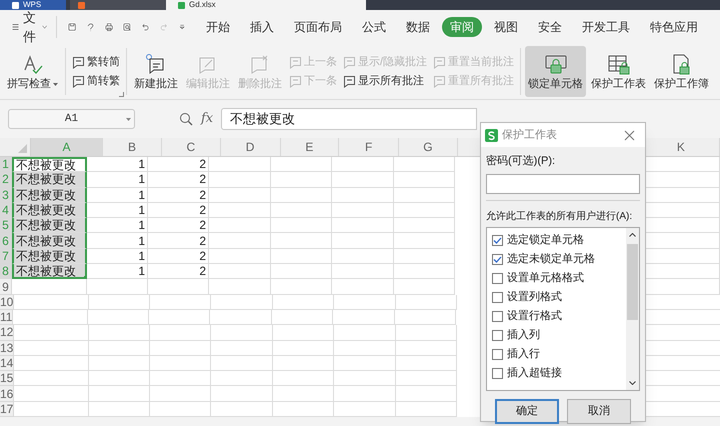  Describe the element at coordinates (385, 81) in the screenshot. I see `ribbon-small-button: 显示所有批注` at that location.